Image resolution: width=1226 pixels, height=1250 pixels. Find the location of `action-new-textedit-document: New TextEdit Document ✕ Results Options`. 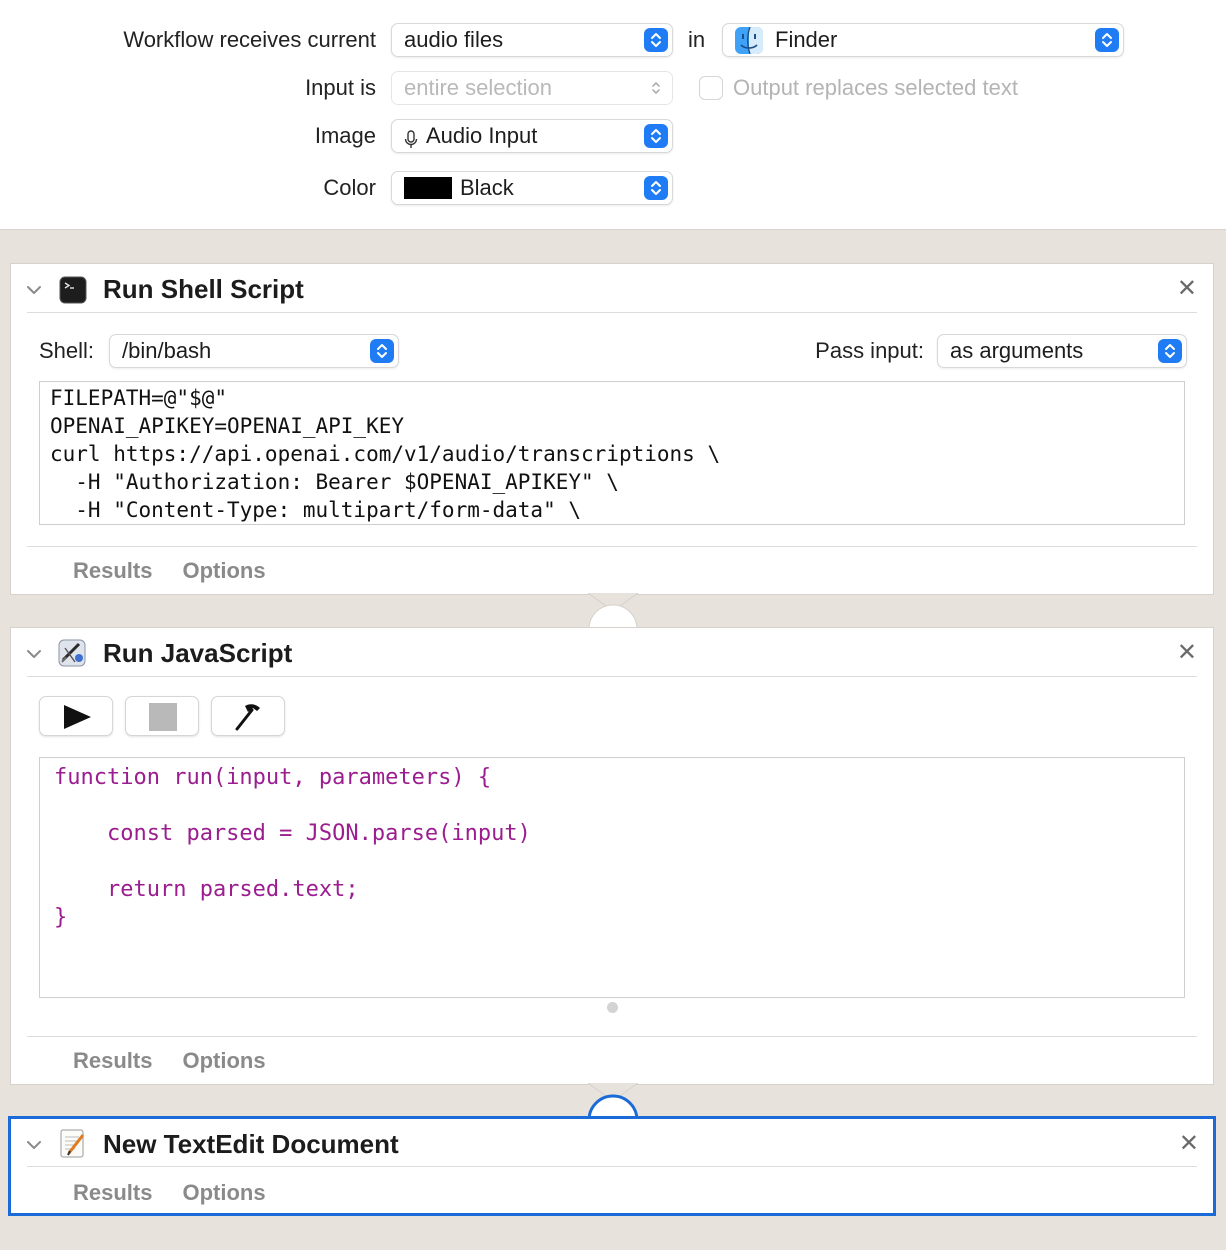

action-new-textedit-document: New TextEdit Document ✕ Results Options is located at coordinates (612, 1166).